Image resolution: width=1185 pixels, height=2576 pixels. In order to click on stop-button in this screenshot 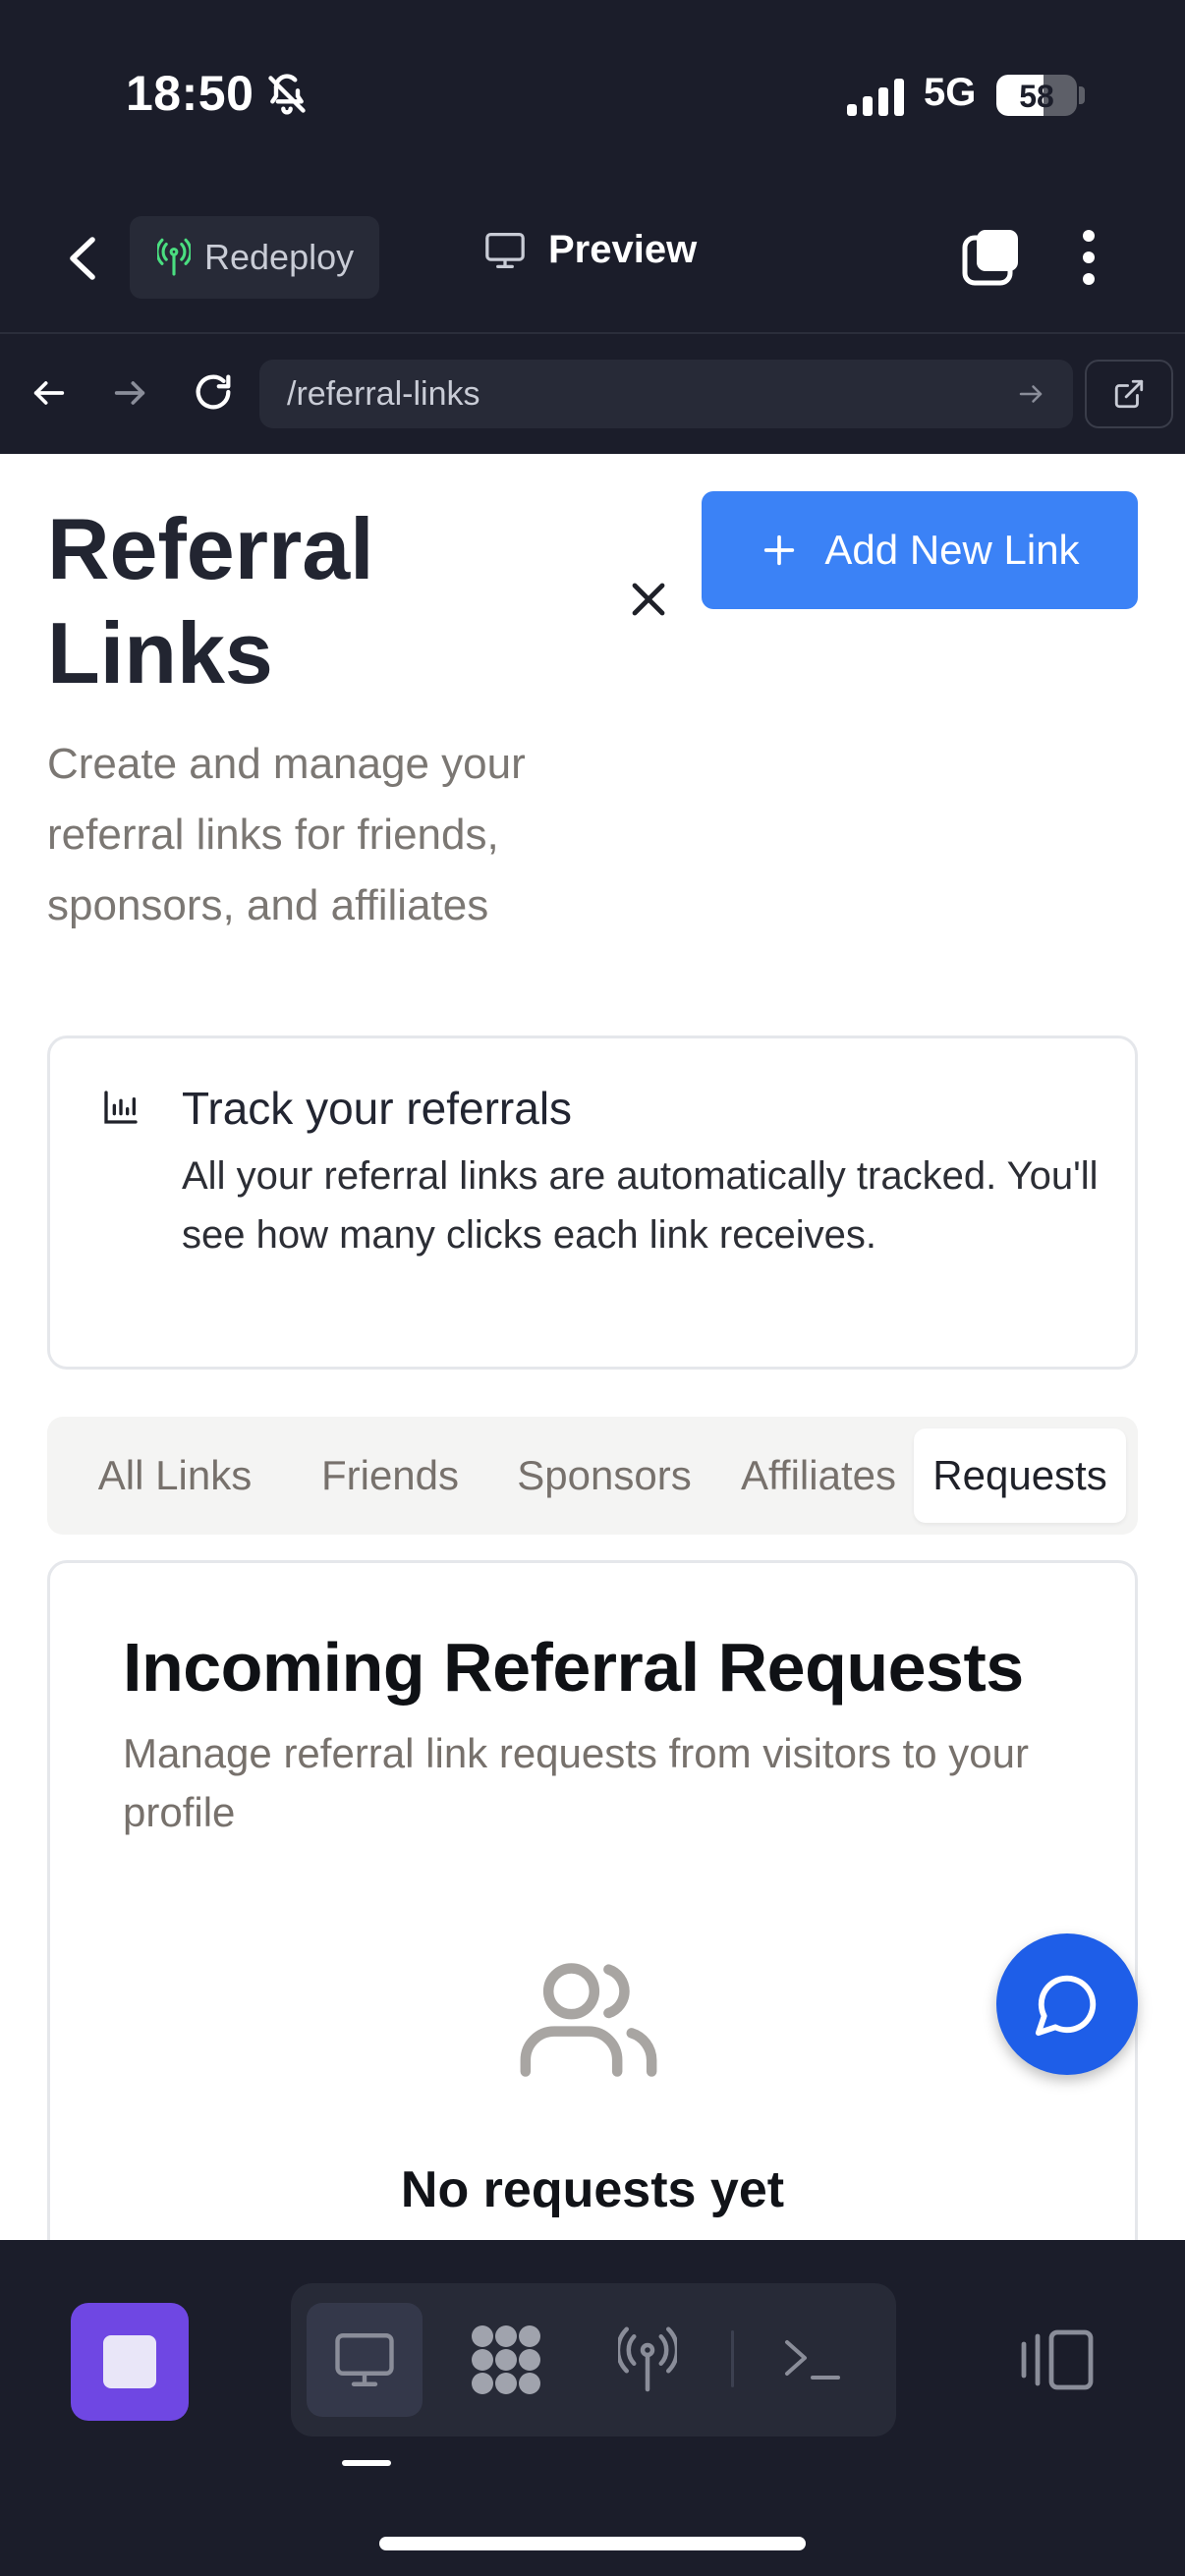, I will do `click(130, 2362)`.